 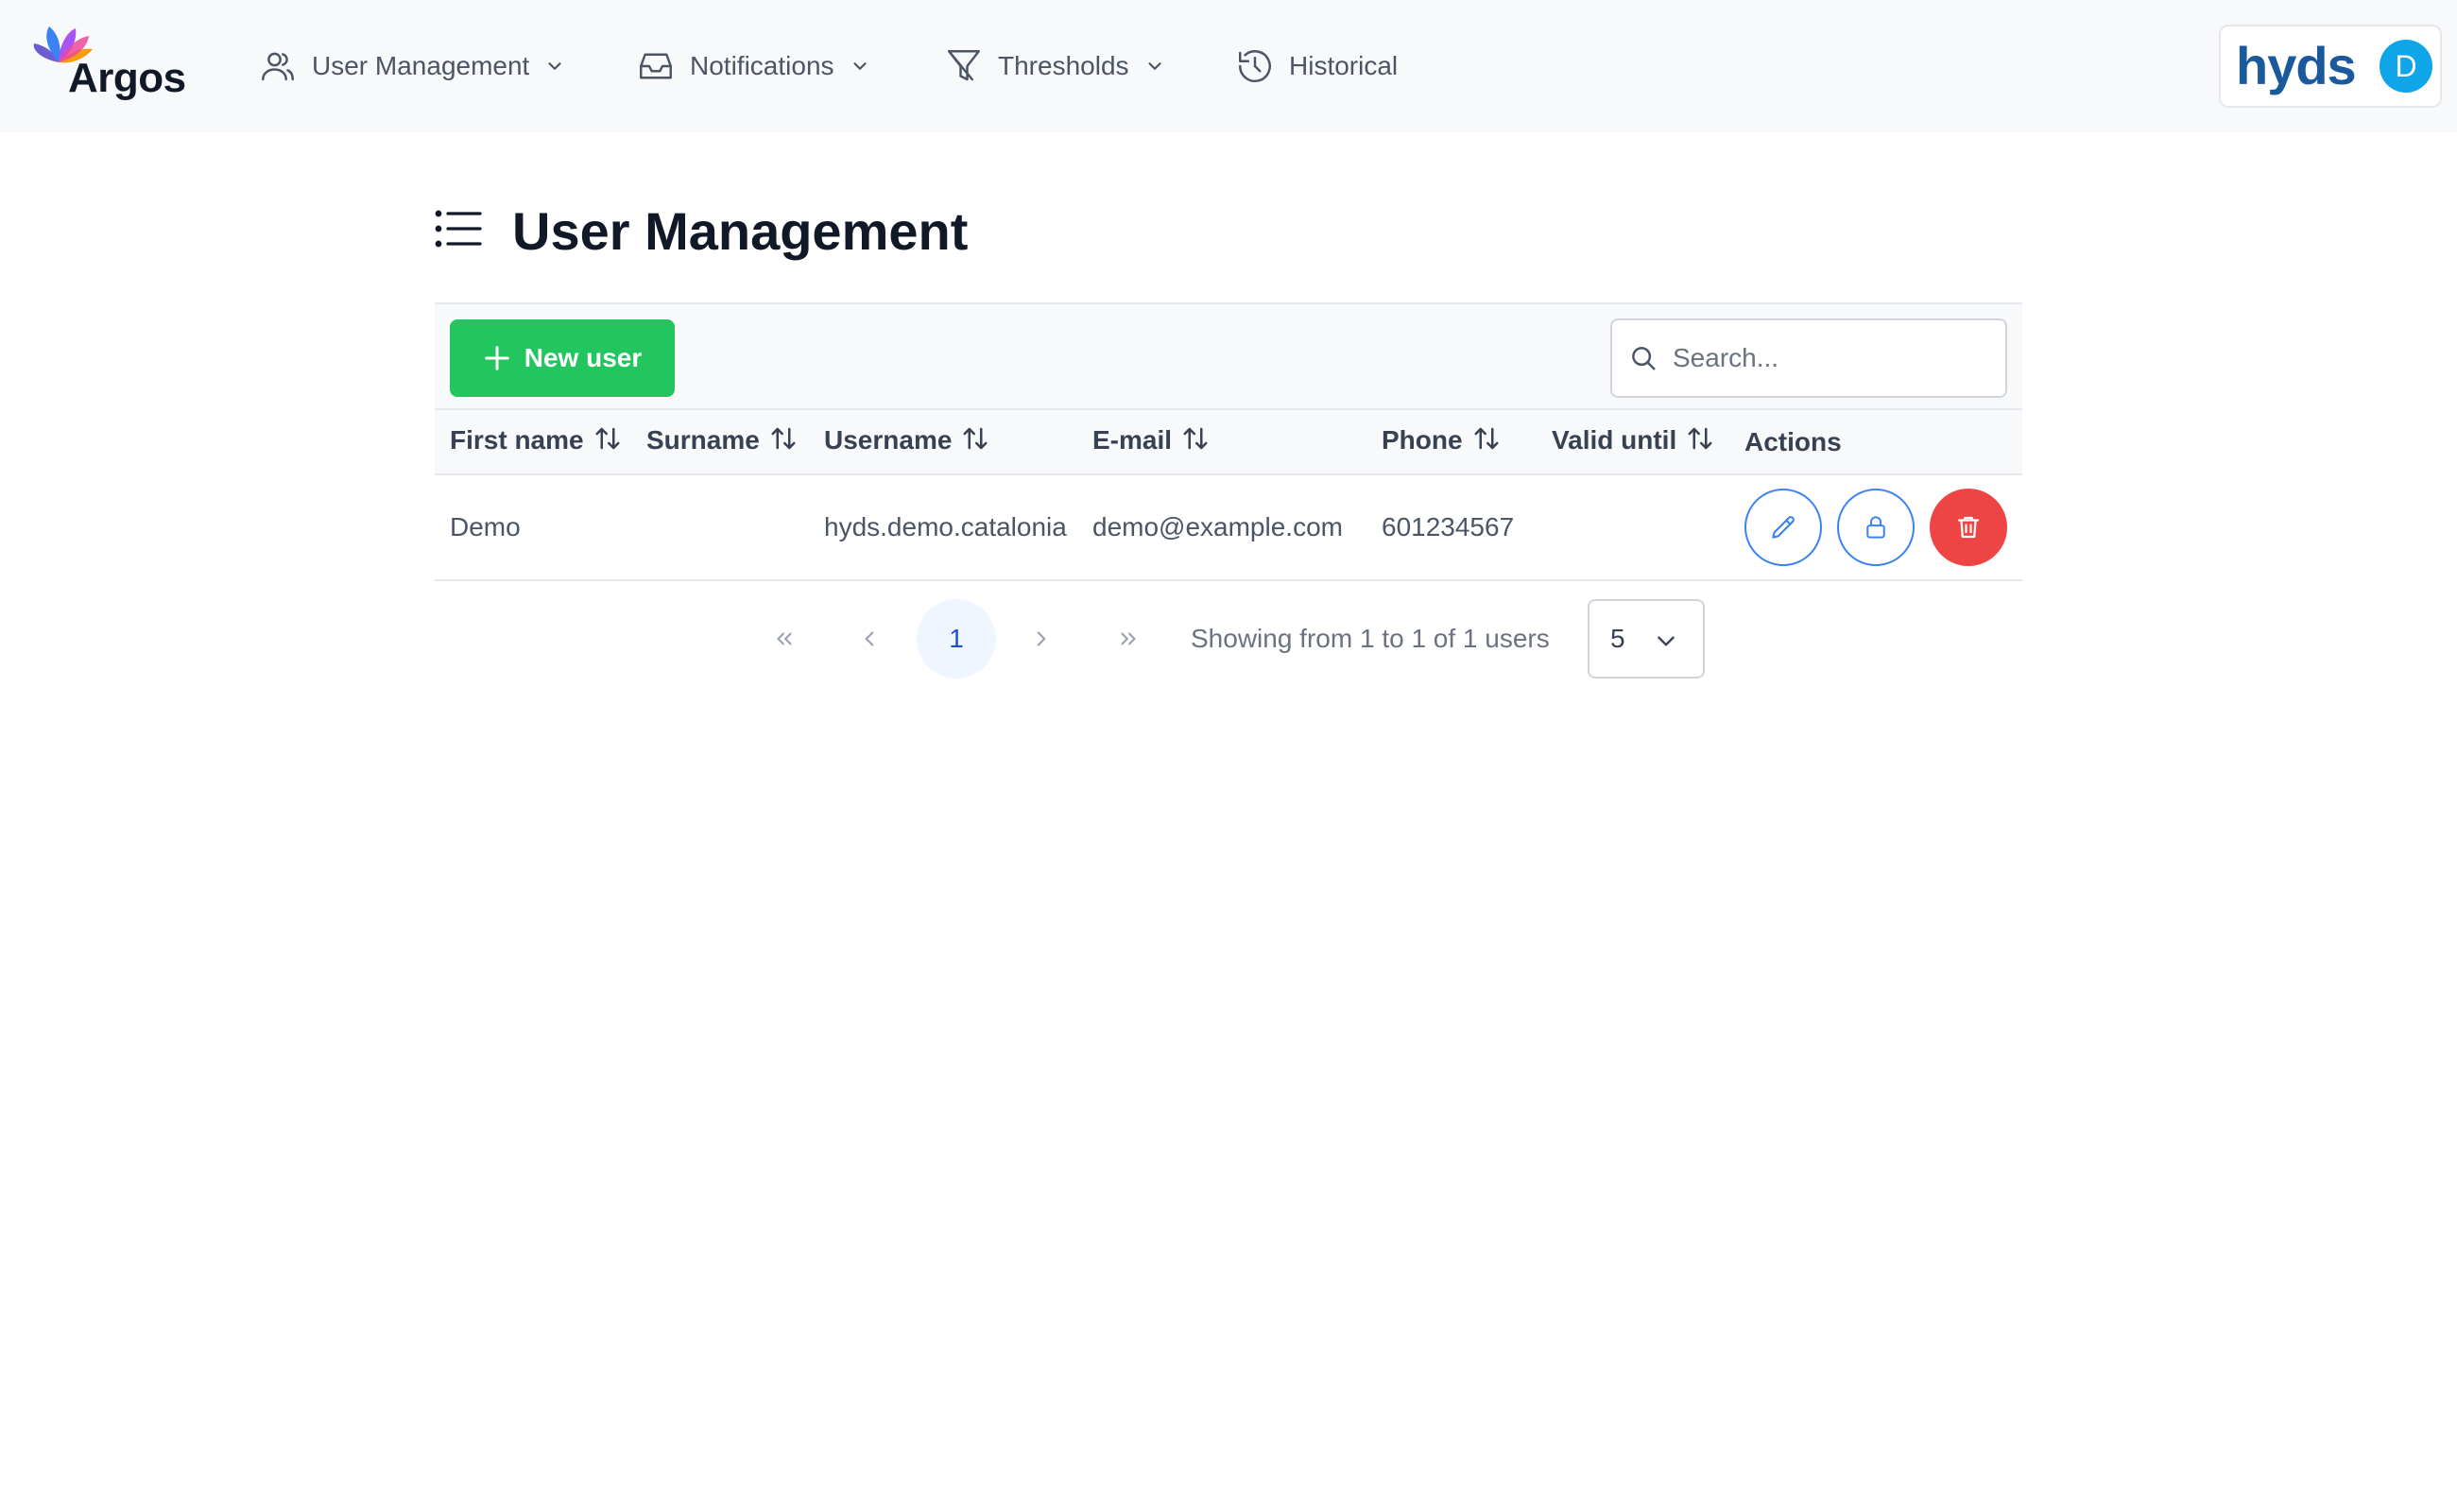 I want to click on chevron-right-icon, so click(x=1041, y=639).